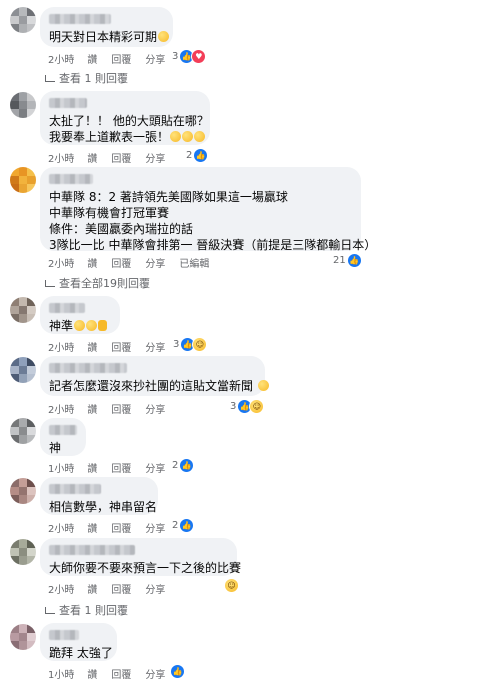 The height and width of the screenshot is (681, 497). What do you see at coordinates (103, 325) in the screenshot?
I see `thumbs-up-emoji-icon` at bounding box center [103, 325].